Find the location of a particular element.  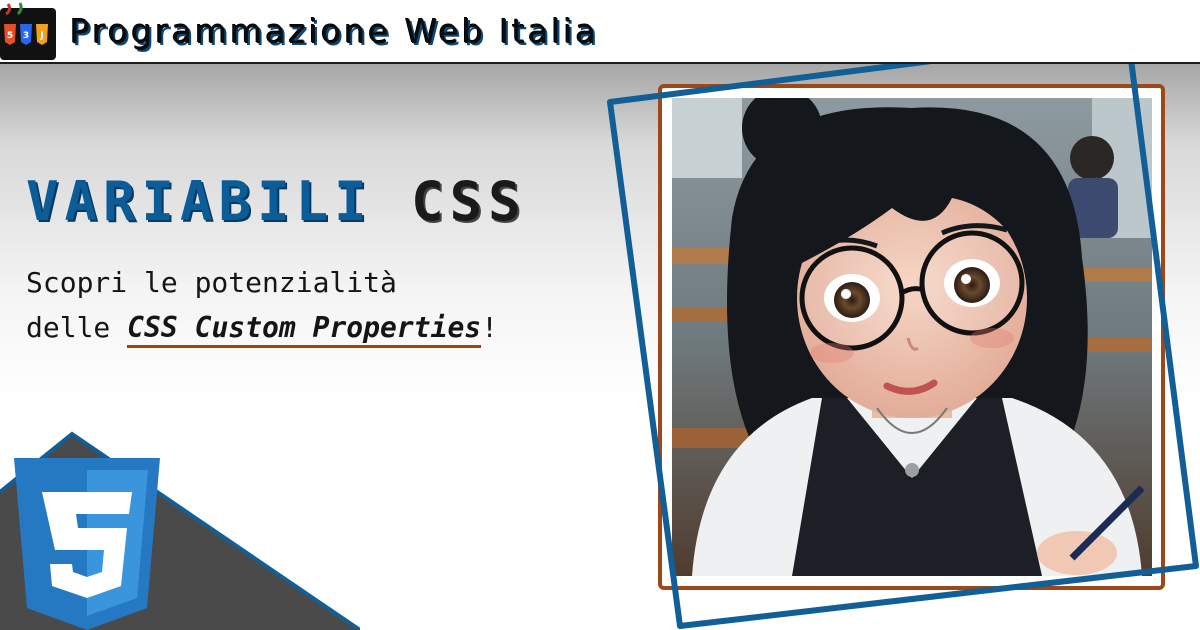

svg-text: J is located at coordinates (41, 36).